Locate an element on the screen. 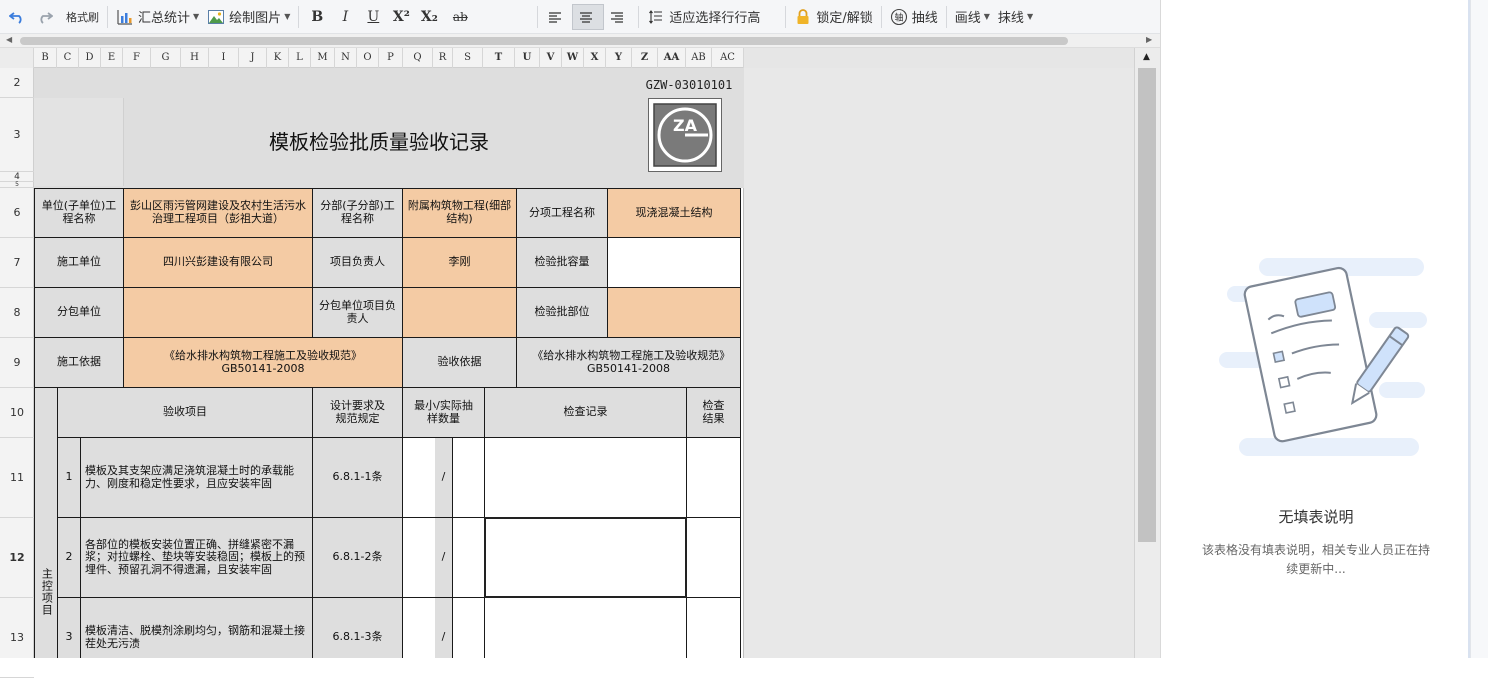  row-header: 2 is located at coordinates (17, 83).